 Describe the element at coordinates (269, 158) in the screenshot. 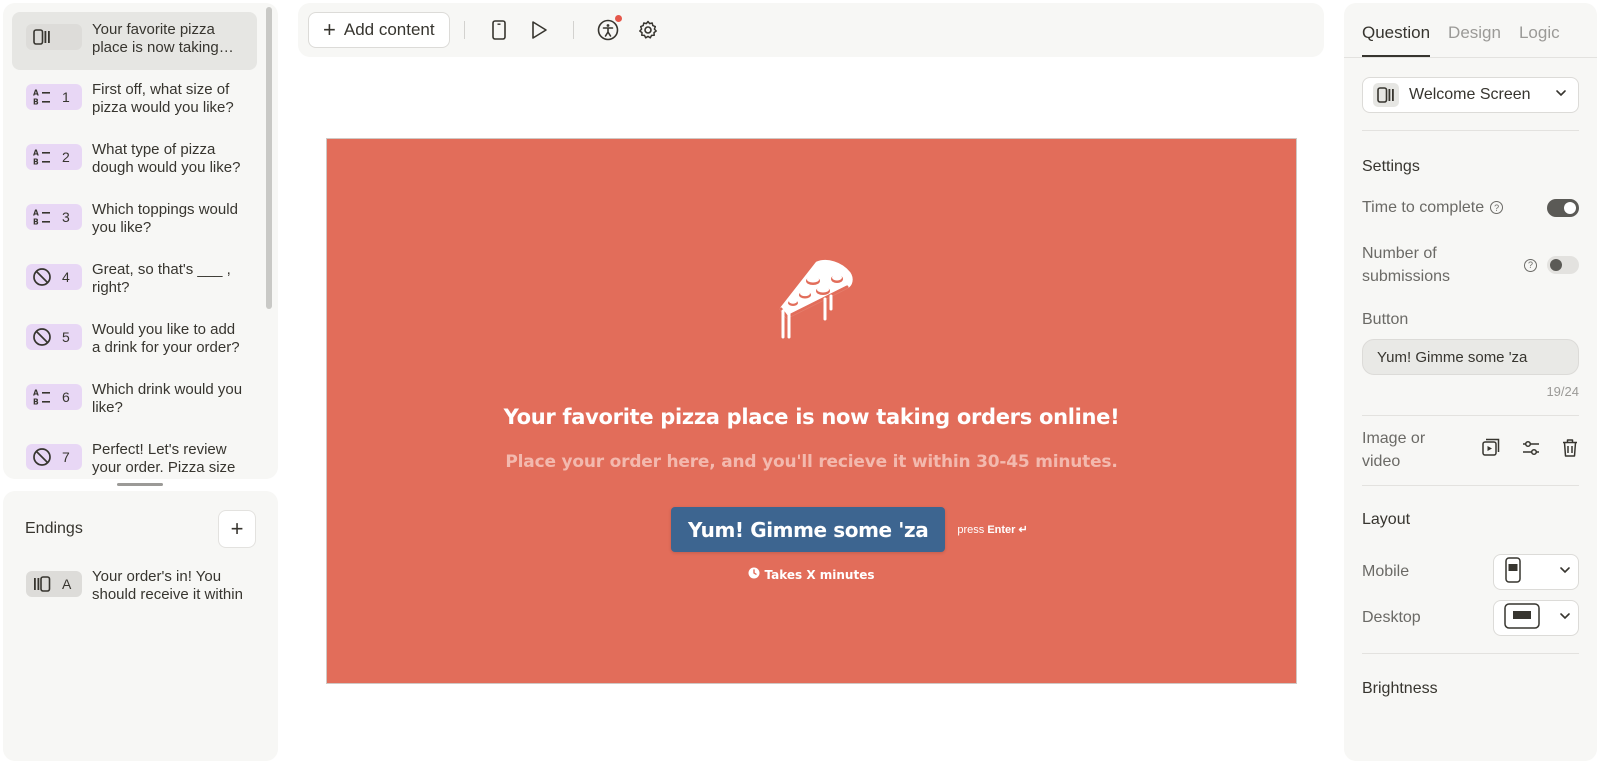

I see `question-list-scrollbar` at that location.